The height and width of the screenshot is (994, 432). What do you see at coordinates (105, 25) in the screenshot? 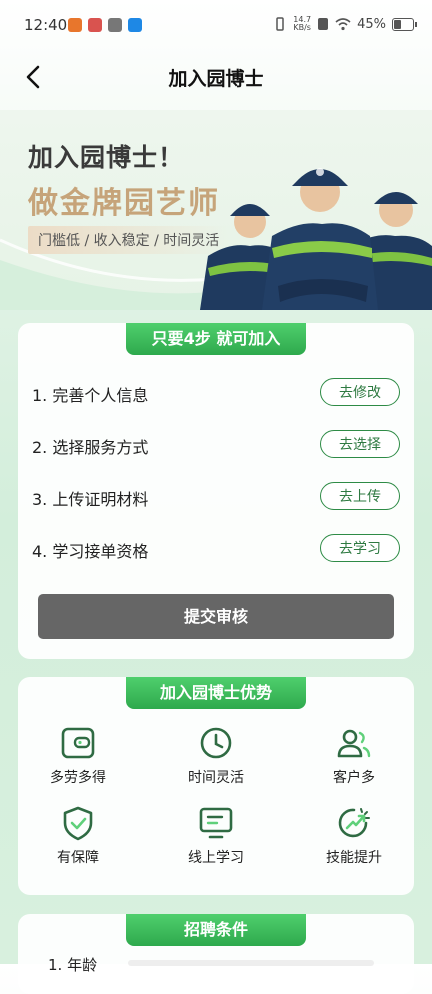
I see `notification-icons` at bounding box center [105, 25].